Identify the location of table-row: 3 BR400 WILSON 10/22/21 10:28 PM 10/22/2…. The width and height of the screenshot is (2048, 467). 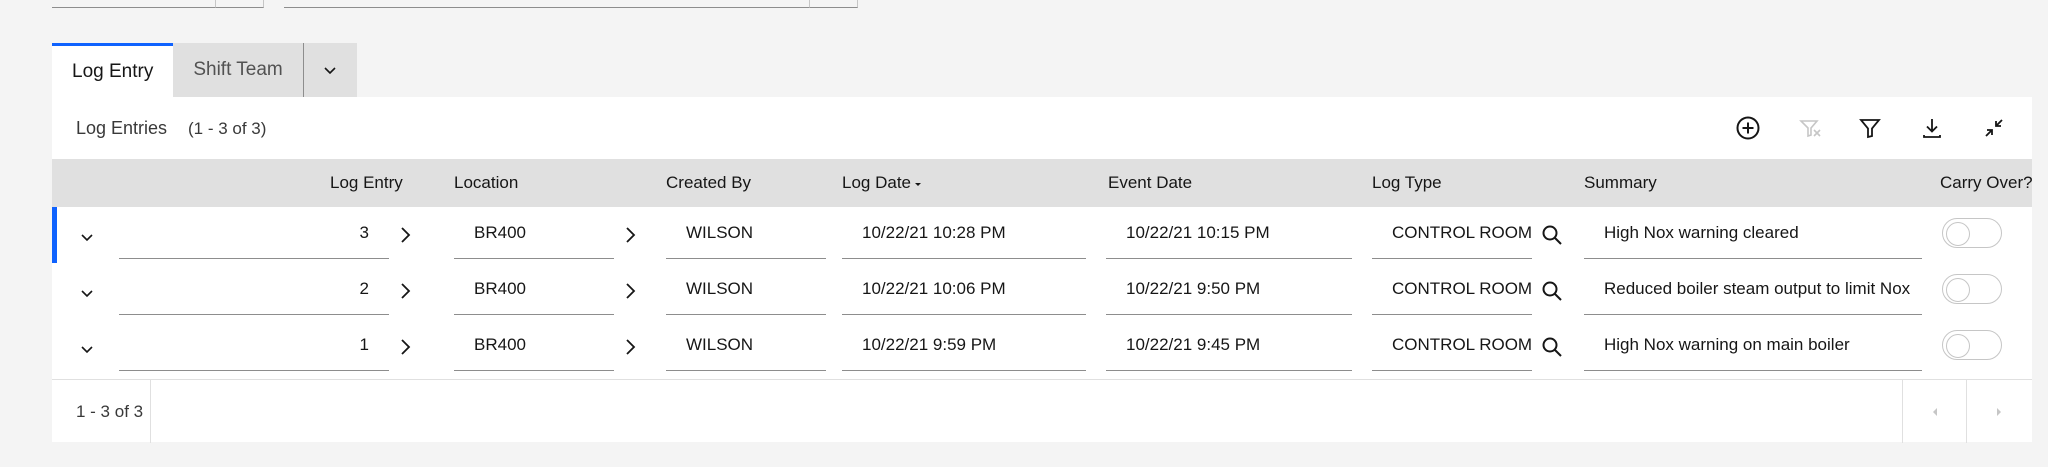
(1042, 235).